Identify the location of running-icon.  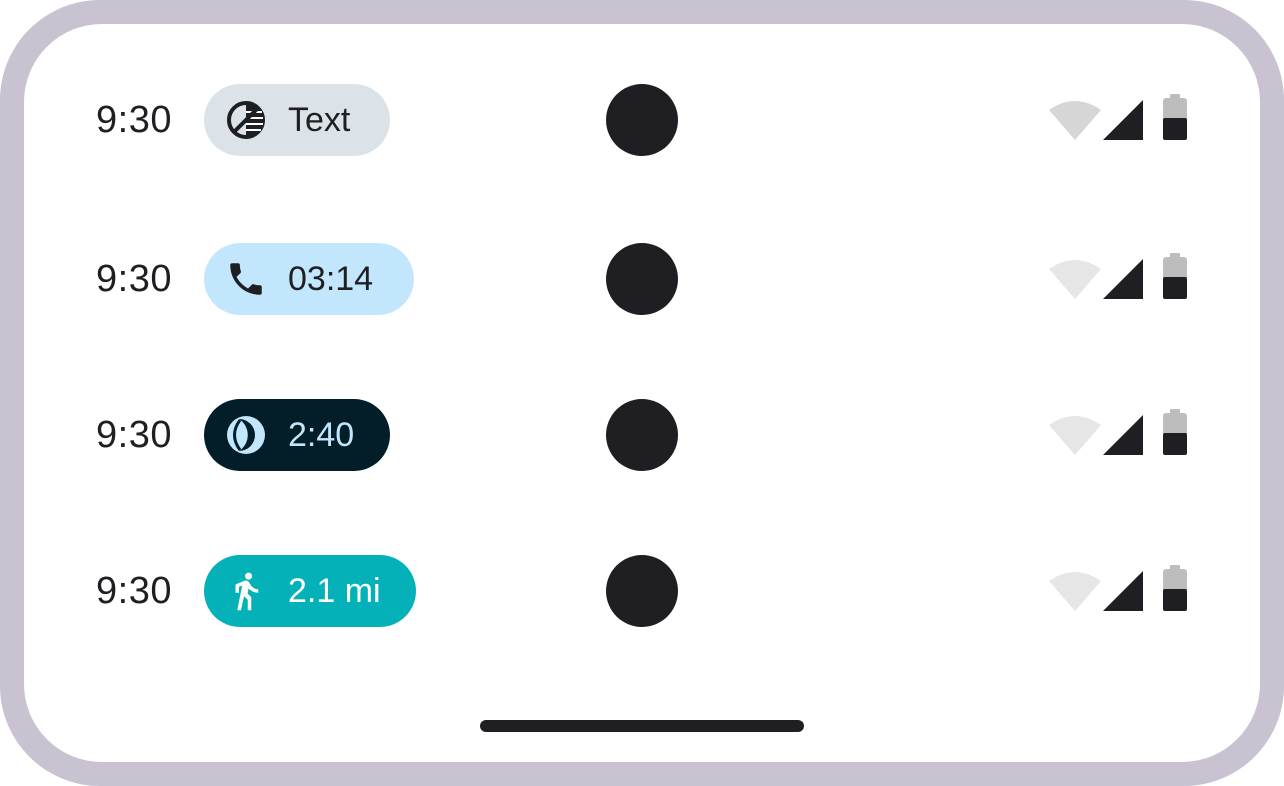
(246, 591).